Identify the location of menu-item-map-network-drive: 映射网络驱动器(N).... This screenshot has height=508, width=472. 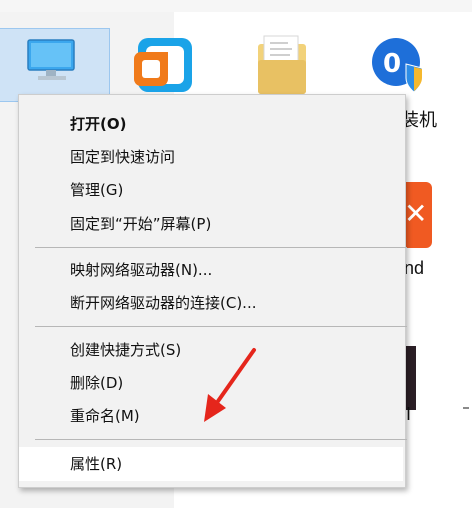
(211, 270).